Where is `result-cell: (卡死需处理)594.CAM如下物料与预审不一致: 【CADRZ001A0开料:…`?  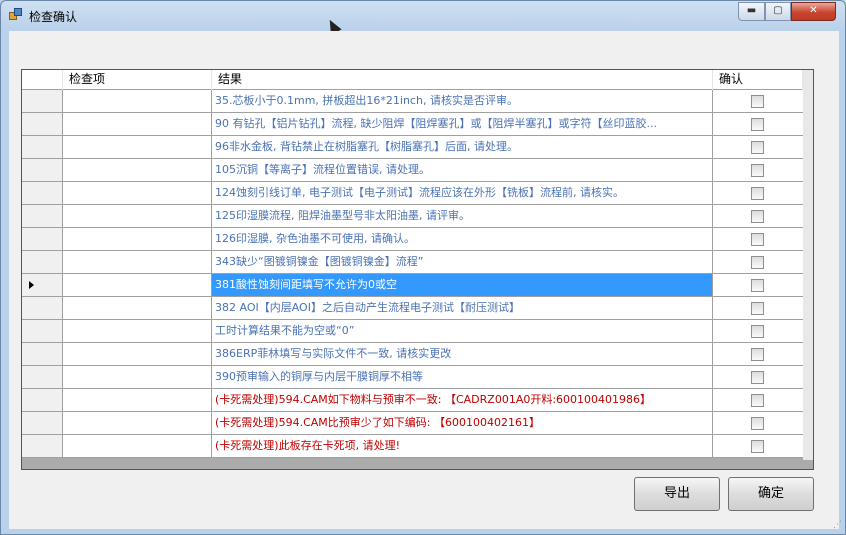 result-cell: (卡死需处理)594.CAM如下物料与预审不一致: 【CADRZ001A0开料:… is located at coordinates (462, 400).